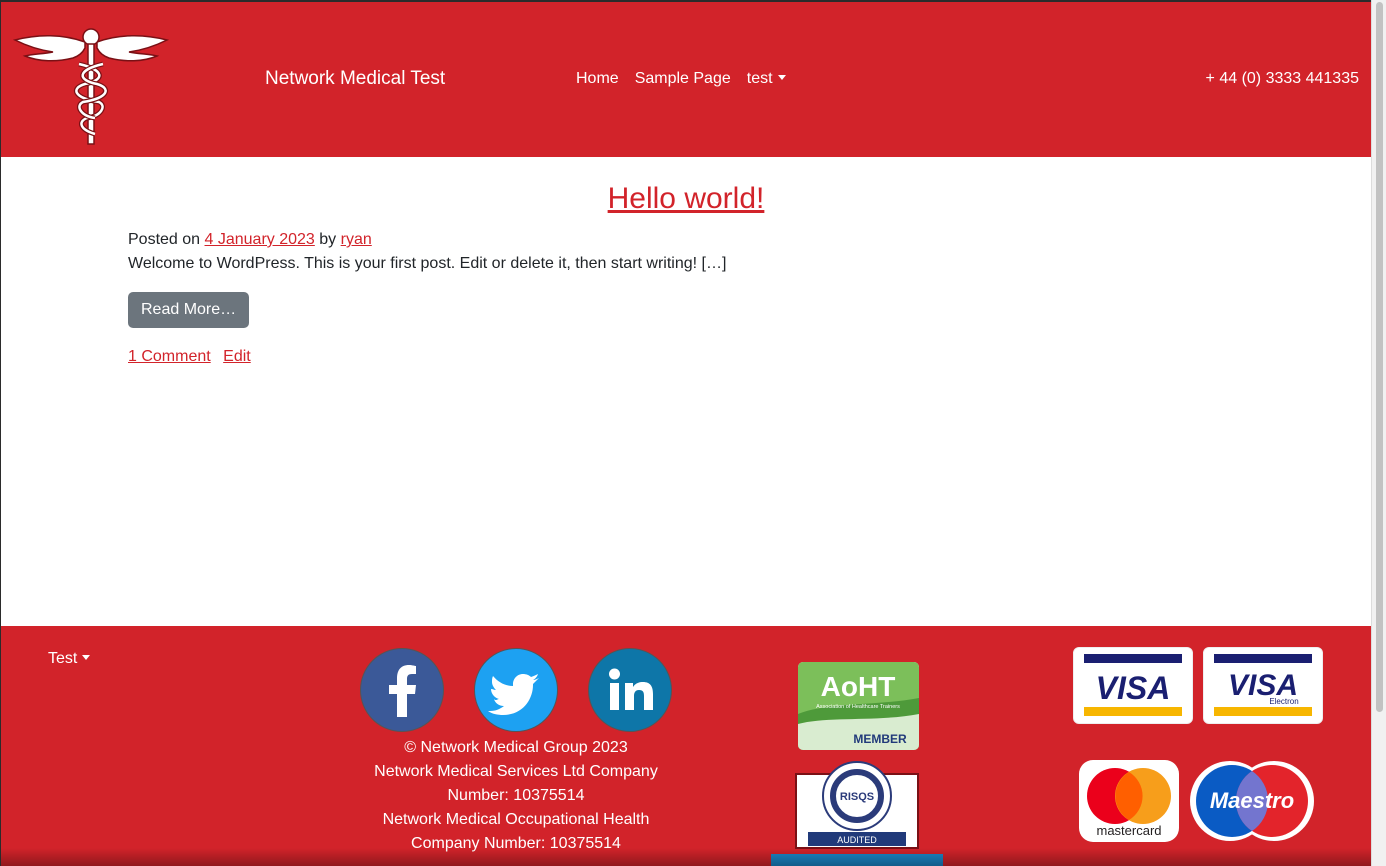 The height and width of the screenshot is (866, 1386). I want to click on linkedin-icon, so click(630, 690).